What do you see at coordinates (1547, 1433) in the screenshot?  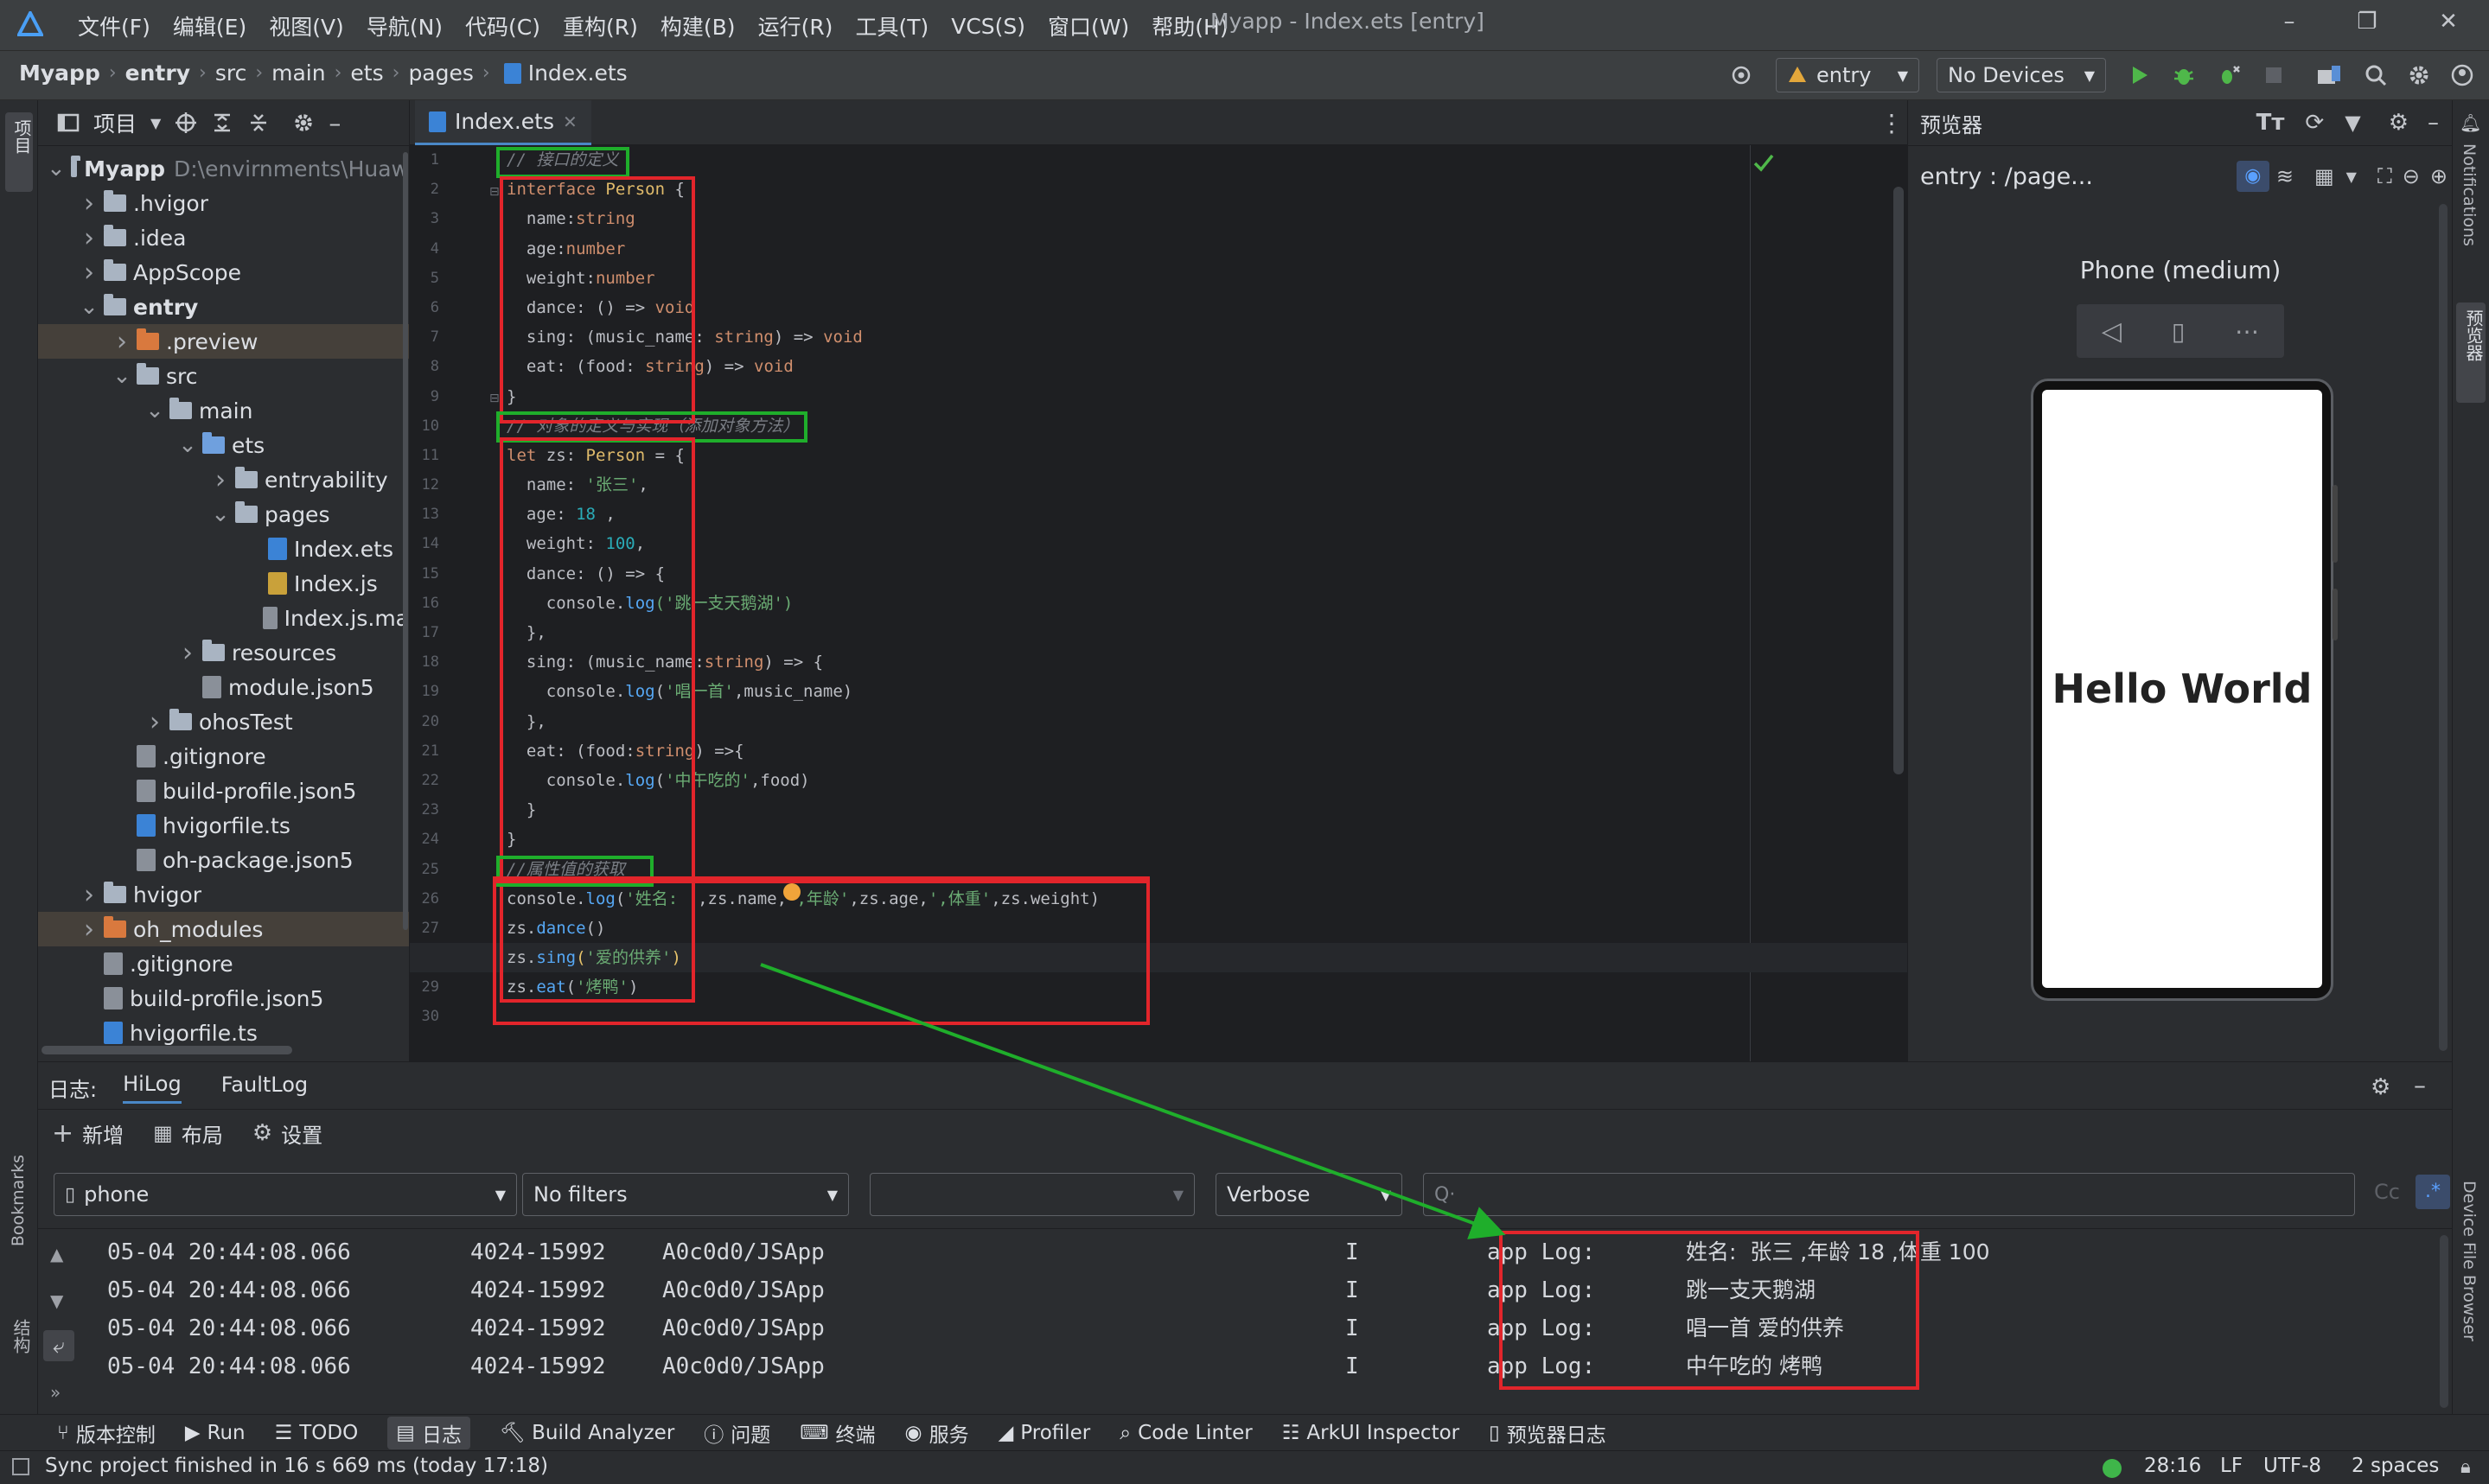 I see `tool-previewer-log: ▯预览器日志` at bounding box center [1547, 1433].